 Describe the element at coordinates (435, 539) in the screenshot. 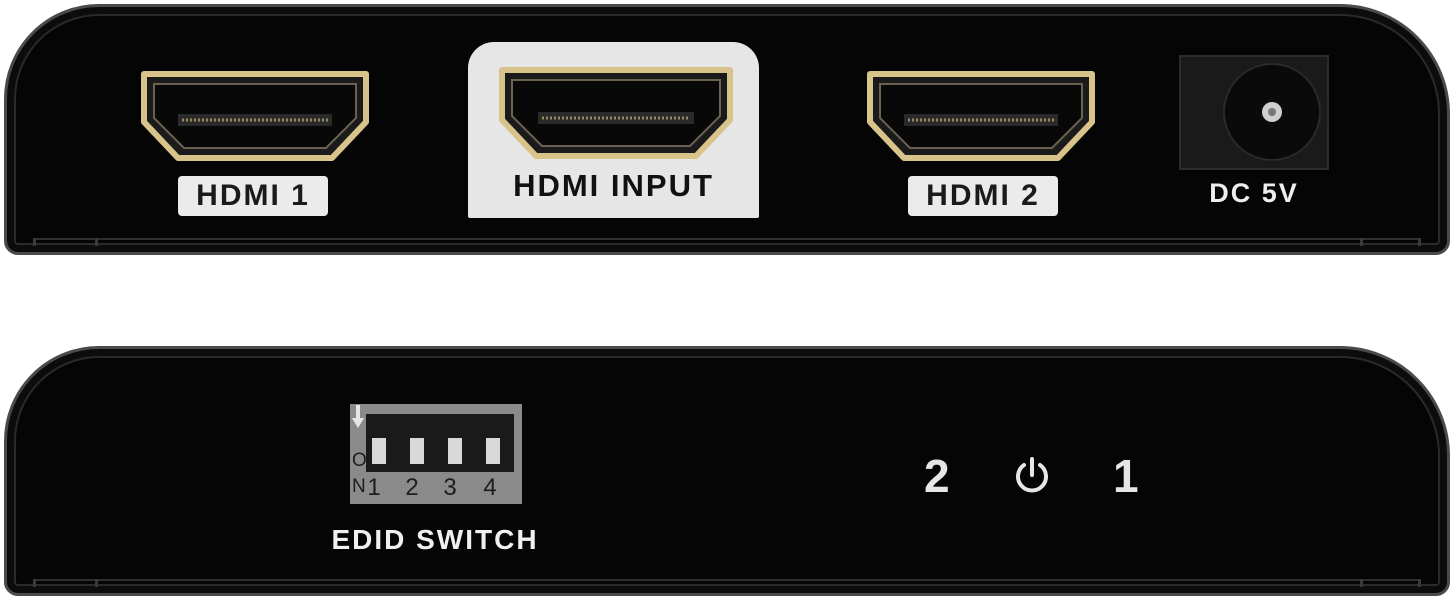

I see `edid-switch-label: EDID SWITCH` at that location.